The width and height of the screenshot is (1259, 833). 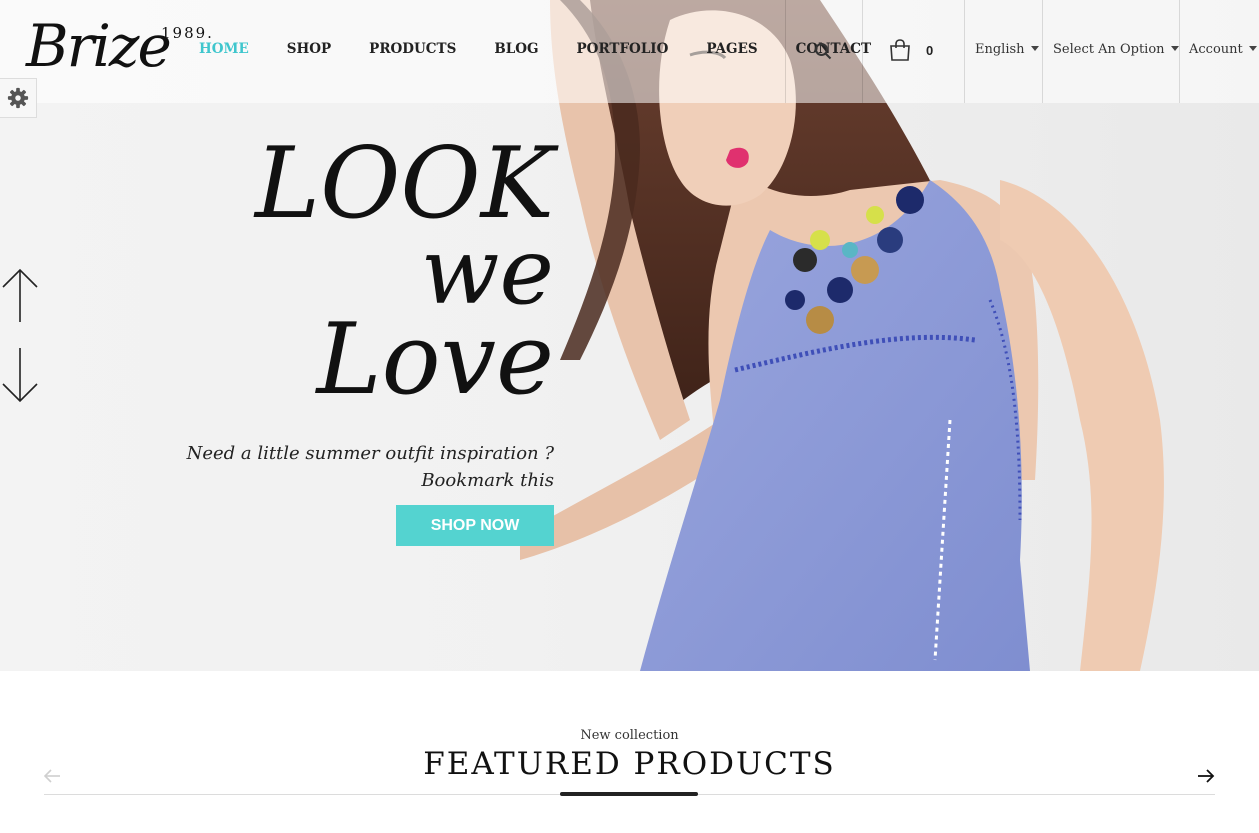 I want to click on option-dropdown: Select An Option, so click(x=1116, y=49).